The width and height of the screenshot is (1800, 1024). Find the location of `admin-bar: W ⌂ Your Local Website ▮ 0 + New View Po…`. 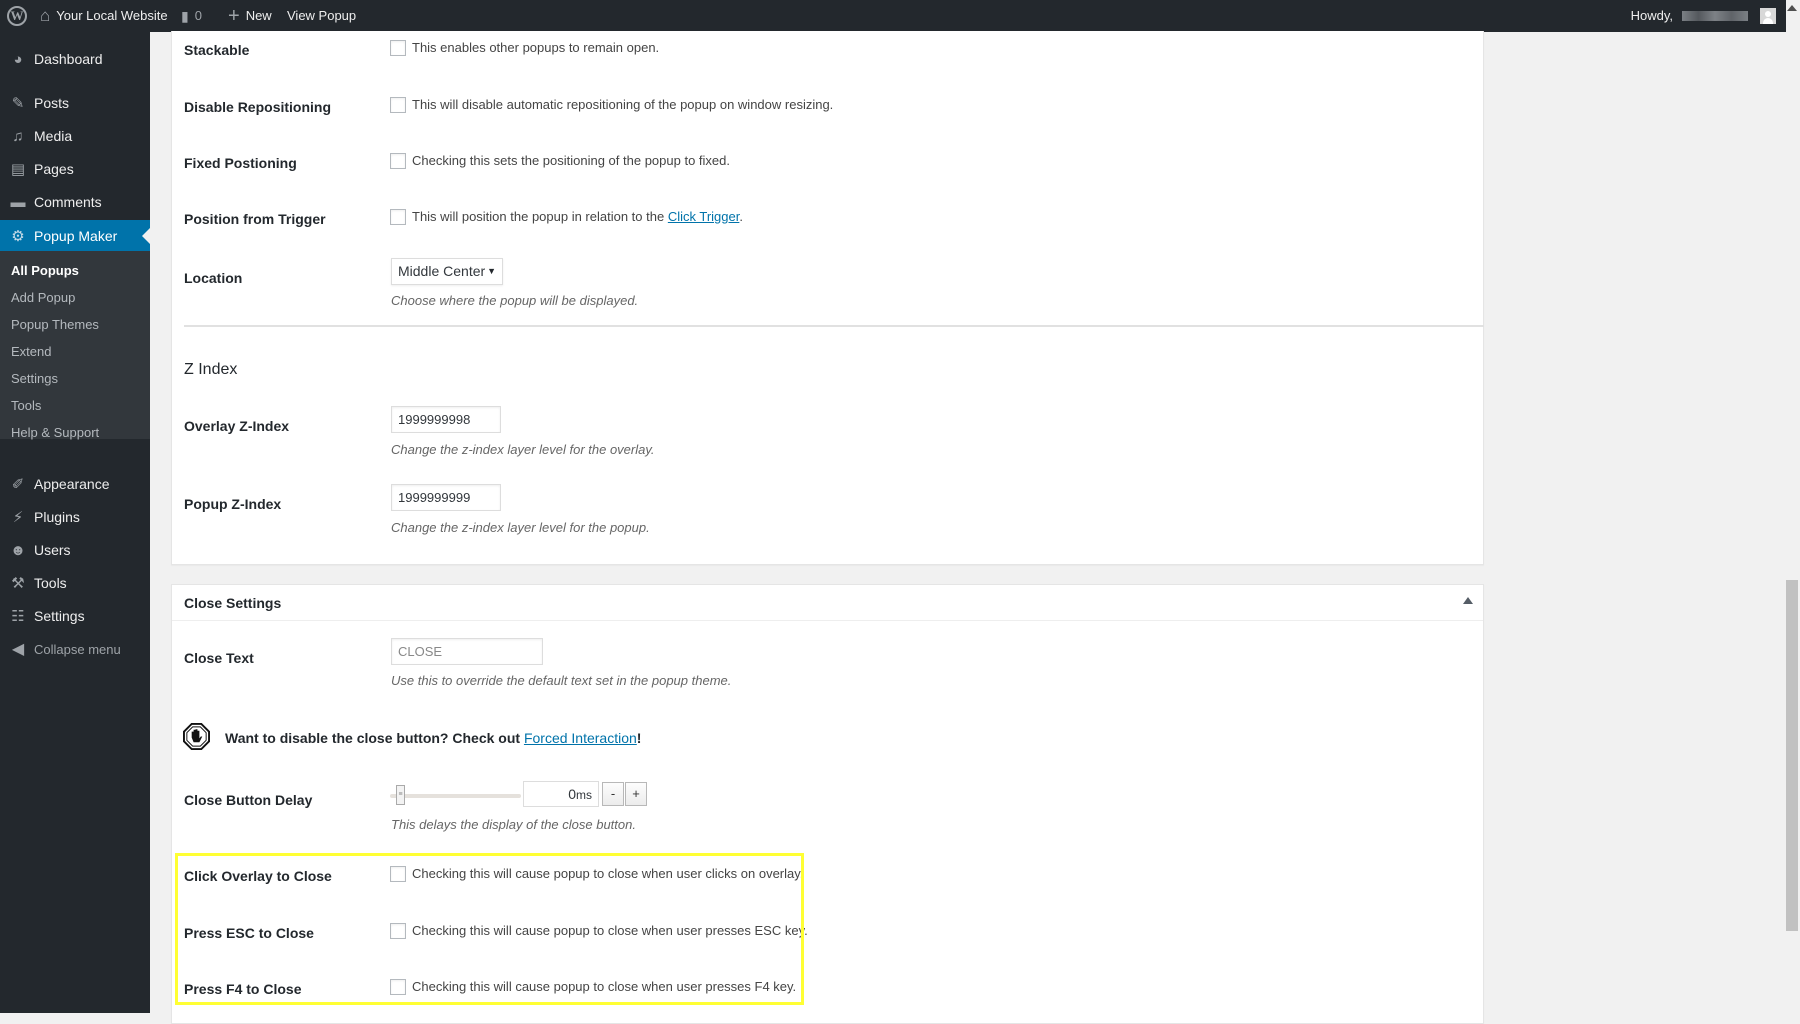

admin-bar: W ⌂ Your Local Website ▮ 0 + New View Po… is located at coordinates (893, 16).